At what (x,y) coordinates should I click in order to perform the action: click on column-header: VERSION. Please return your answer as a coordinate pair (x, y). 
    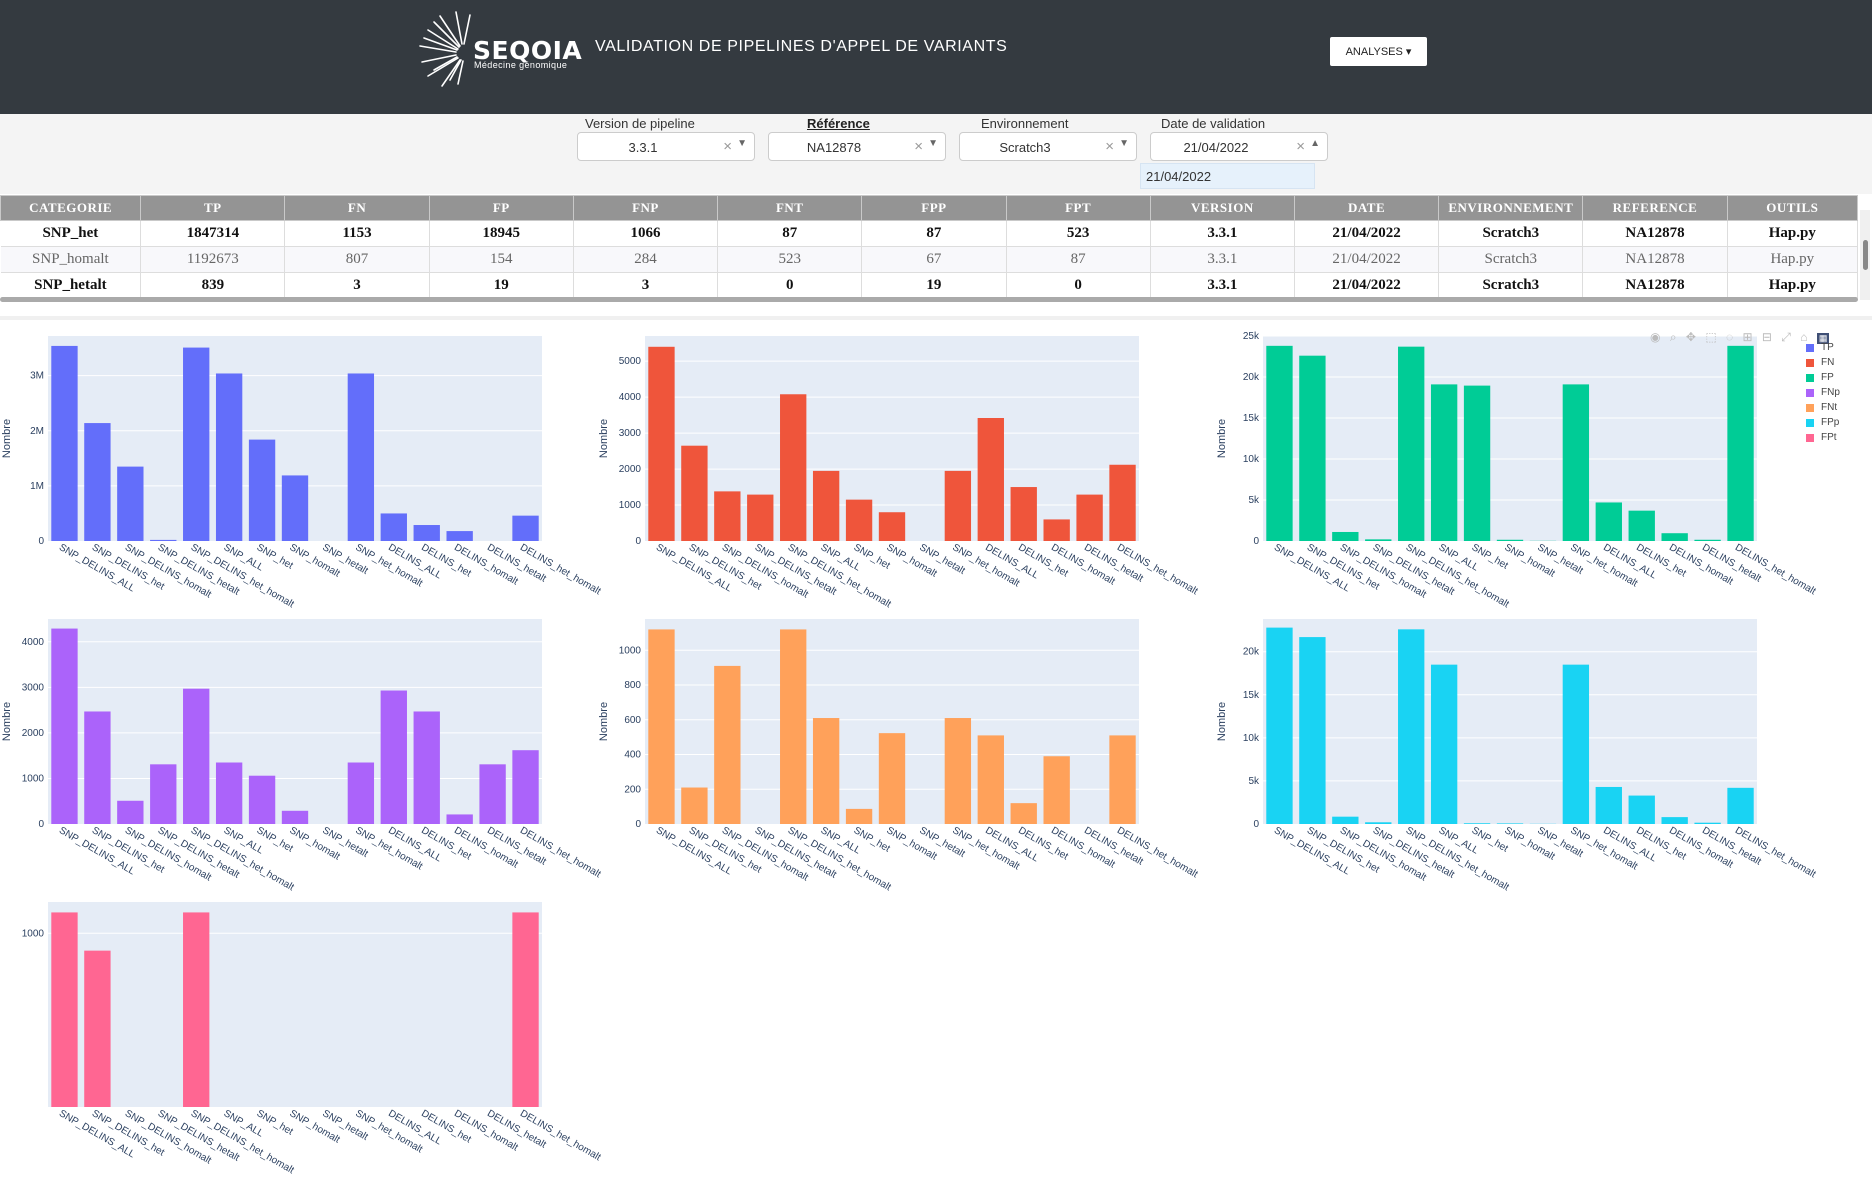
    Looking at the image, I should click on (1222, 208).